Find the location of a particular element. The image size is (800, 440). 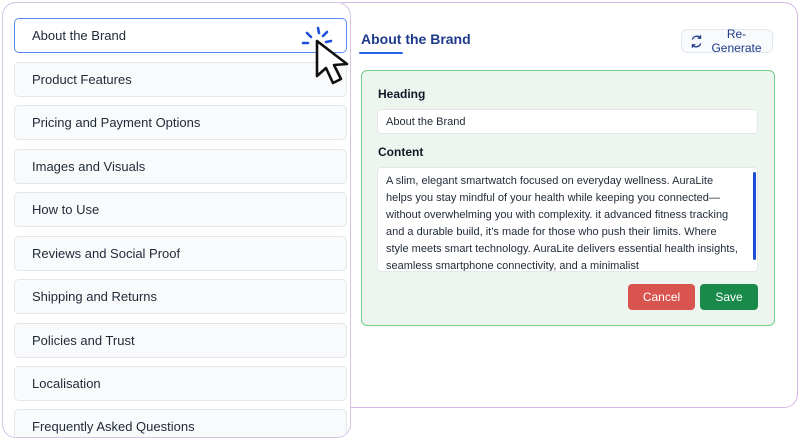

nav-item-pricing-and-payment-options: Pricing and Payment Options is located at coordinates (180, 122).